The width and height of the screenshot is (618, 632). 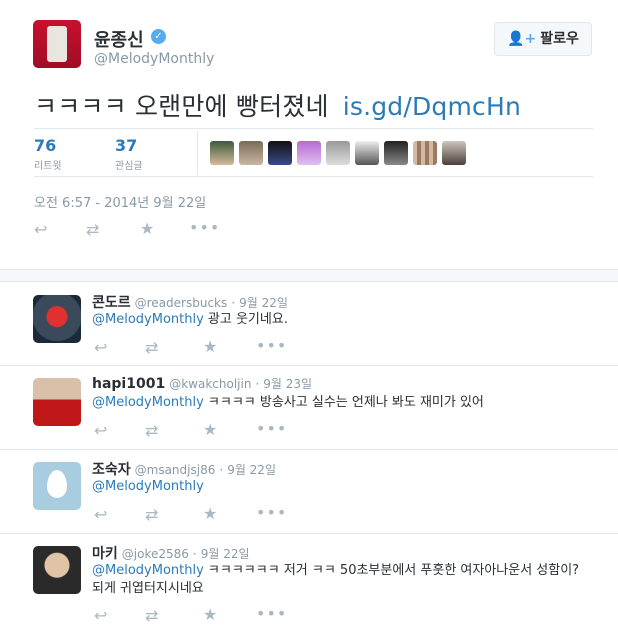 I want to click on reply-body: ㅋㅋㅋㅋ 방송사고 실수는 언제나 봐도 재미가 있어, so click(x=345, y=402).